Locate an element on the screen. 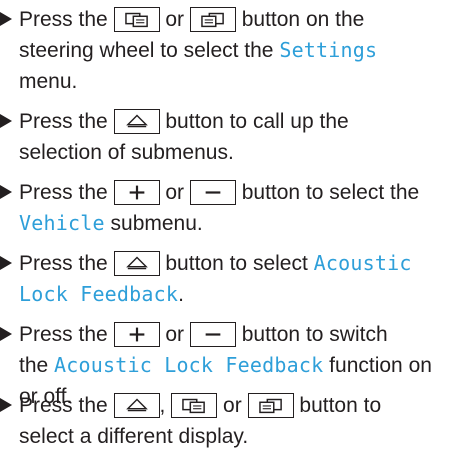 The image size is (461, 452). acoustic-lock-feedback-label: Acoustic Lock Feedback is located at coordinates (189, 365).